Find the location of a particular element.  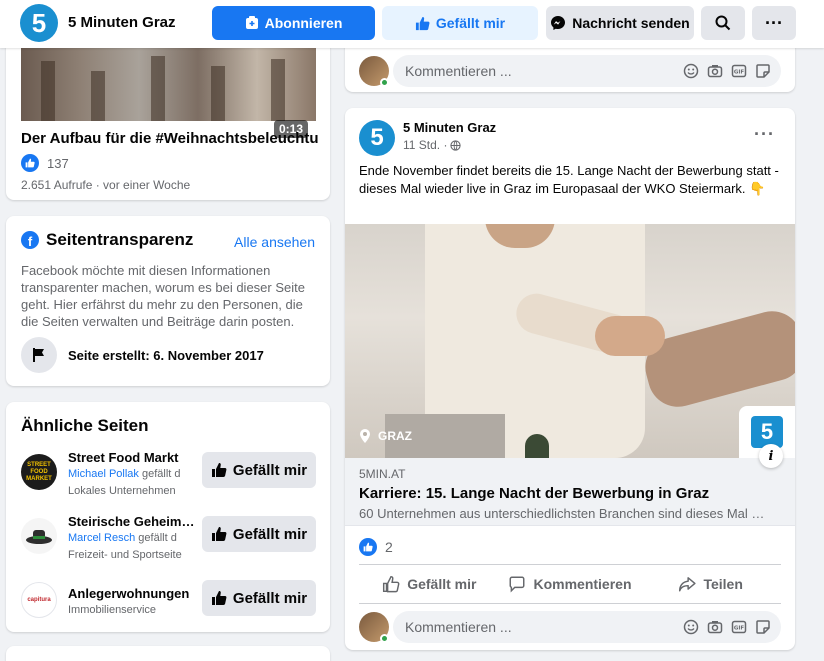

post-page-avatar: 5 is located at coordinates (377, 138).